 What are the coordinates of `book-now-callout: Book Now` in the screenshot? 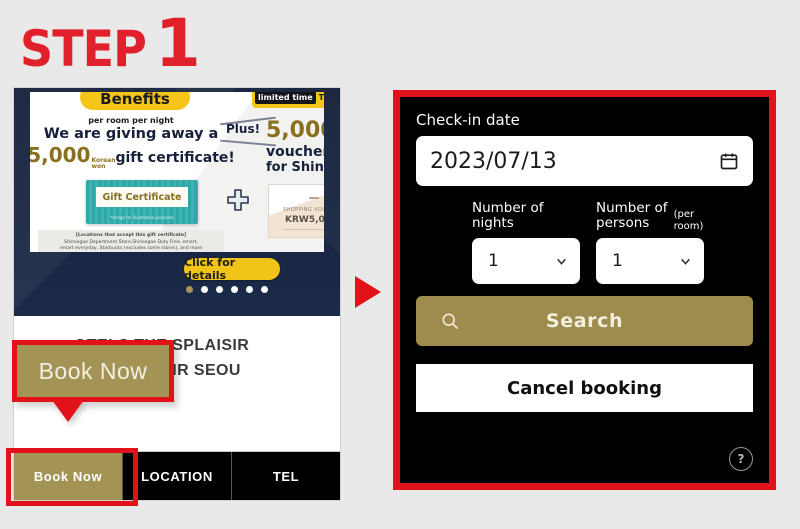 It's located at (93, 371).